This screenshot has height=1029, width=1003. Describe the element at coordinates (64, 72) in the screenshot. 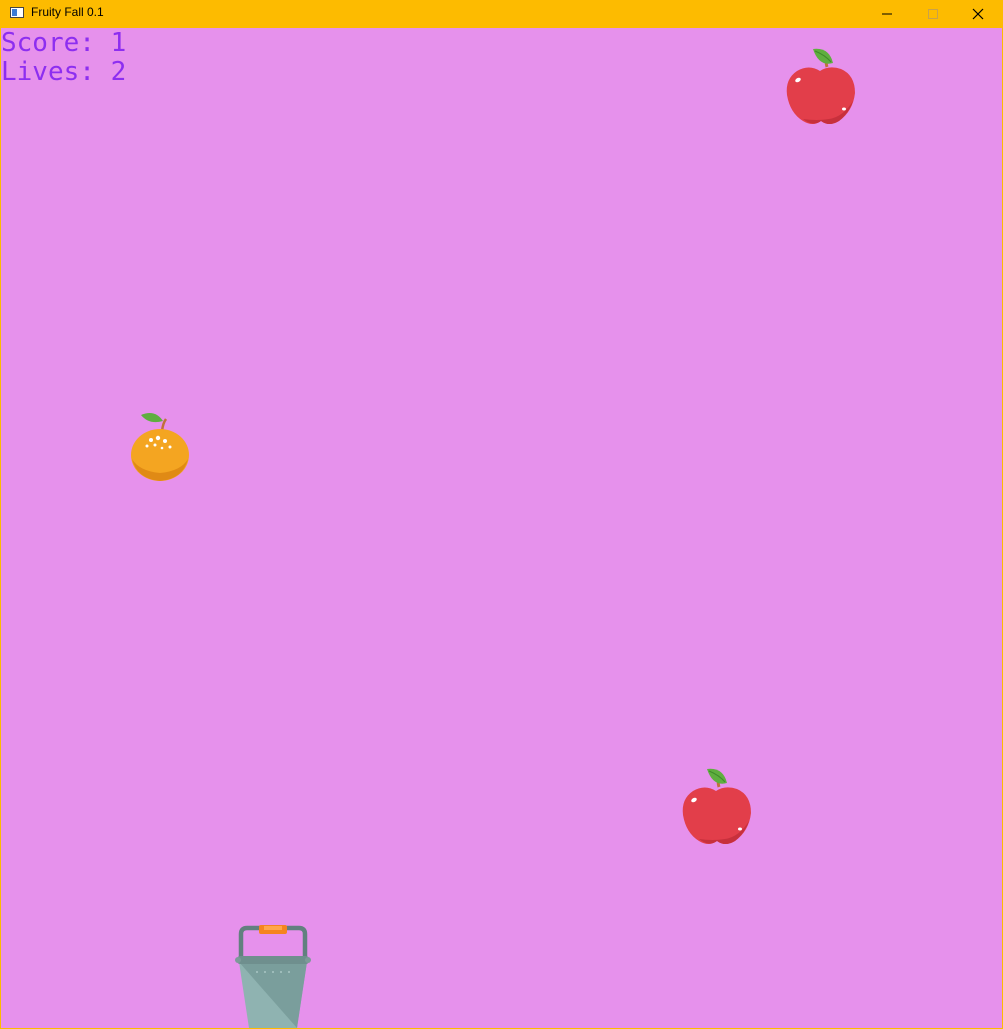

I see `lives-text: Lives: 2` at that location.